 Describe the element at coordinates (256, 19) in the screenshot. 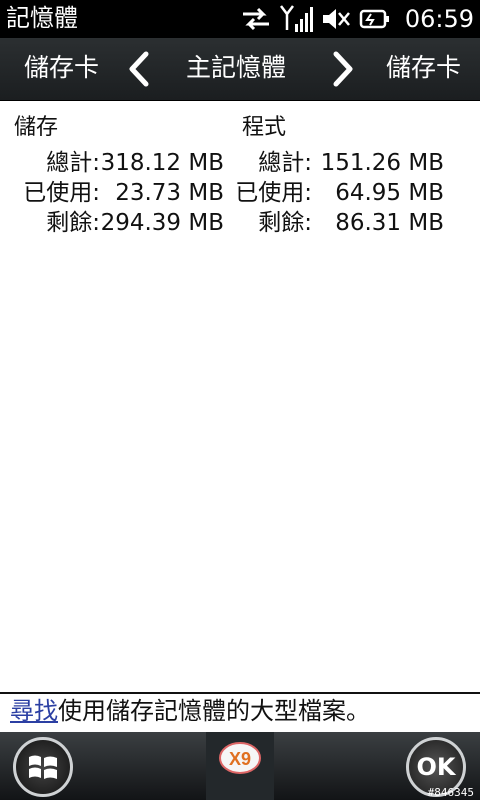

I see `data-sync-icon` at that location.